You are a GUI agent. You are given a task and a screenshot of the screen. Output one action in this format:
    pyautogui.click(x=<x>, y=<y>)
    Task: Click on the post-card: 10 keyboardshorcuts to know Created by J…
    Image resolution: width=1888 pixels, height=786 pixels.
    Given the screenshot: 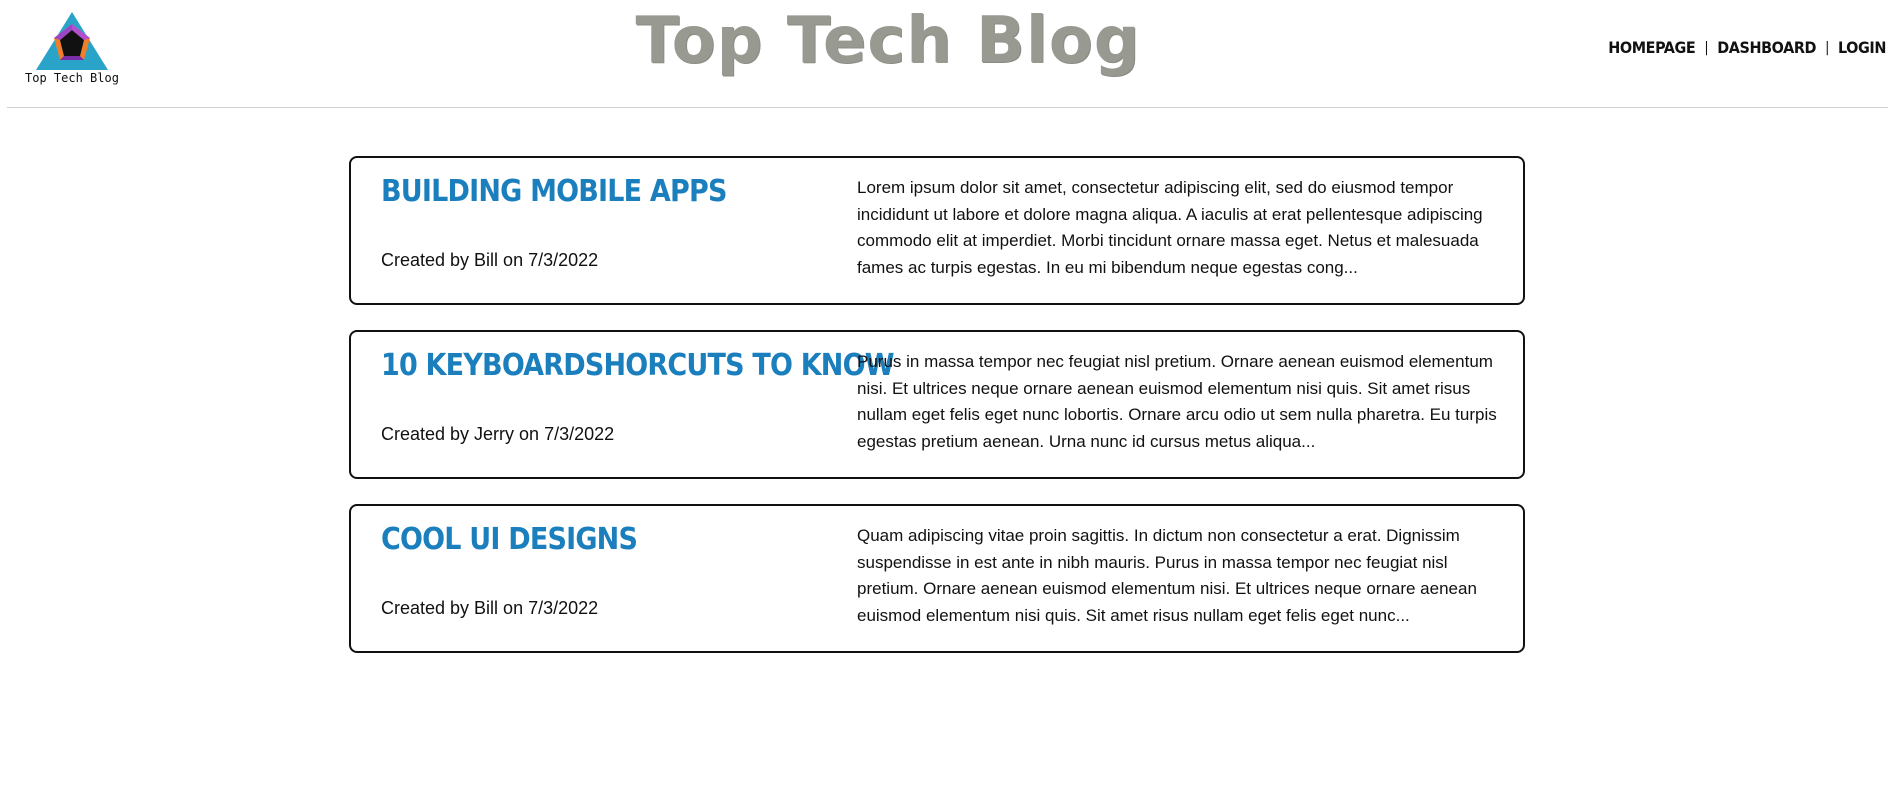 What is the action you would take?
    pyautogui.click(x=937, y=404)
    